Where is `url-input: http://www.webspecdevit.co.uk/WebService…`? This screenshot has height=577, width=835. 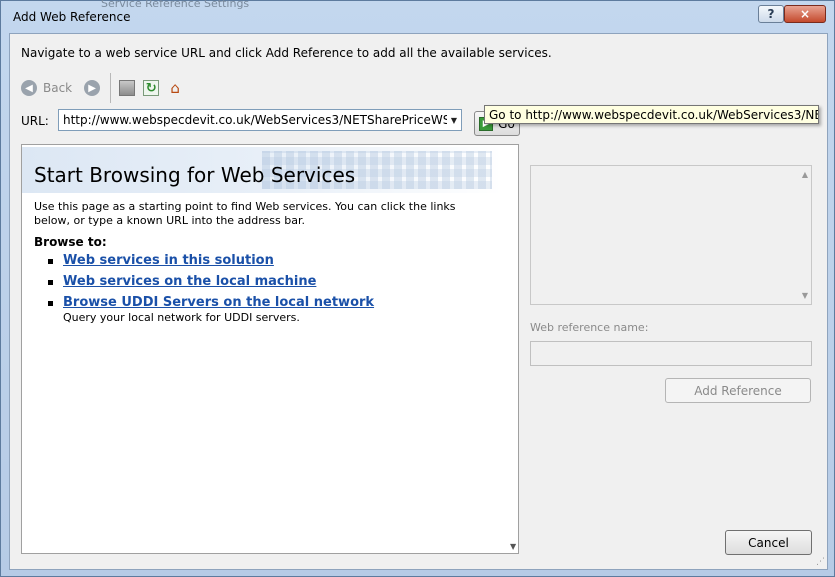 url-input: http://www.webspecdevit.co.uk/WebService… is located at coordinates (255, 120).